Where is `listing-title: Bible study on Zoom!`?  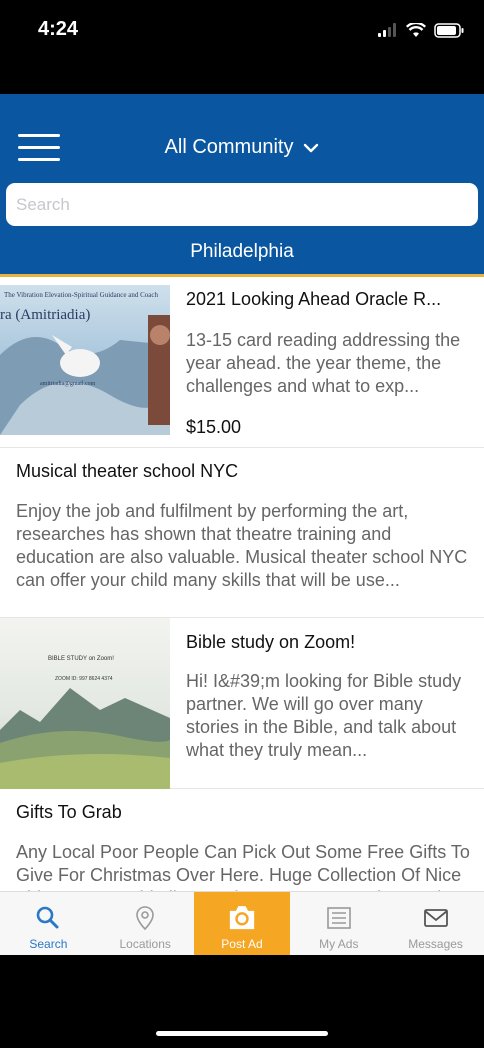 listing-title: Bible study on Zoom! is located at coordinates (271, 642).